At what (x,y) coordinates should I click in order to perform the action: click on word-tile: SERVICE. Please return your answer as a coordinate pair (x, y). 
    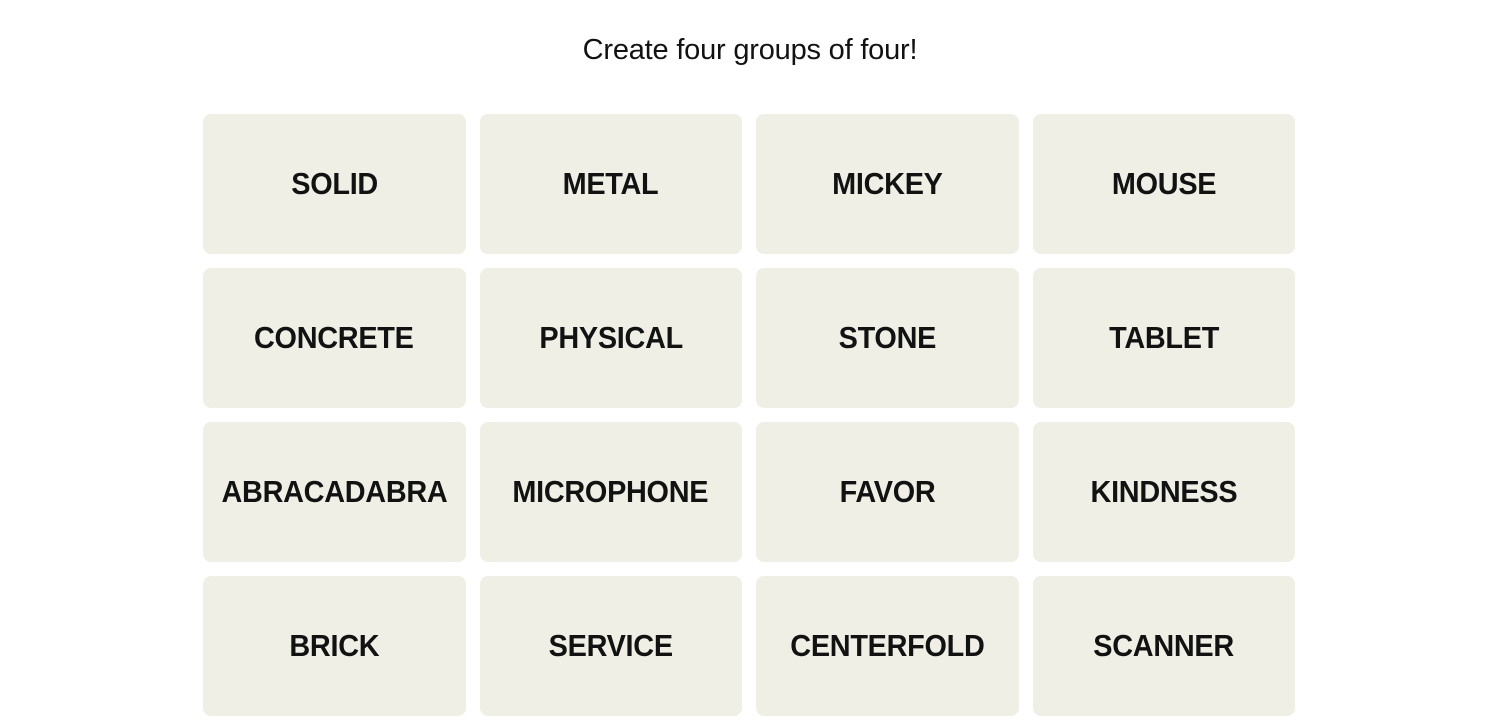
    Looking at the image, I should click on (610, 646).